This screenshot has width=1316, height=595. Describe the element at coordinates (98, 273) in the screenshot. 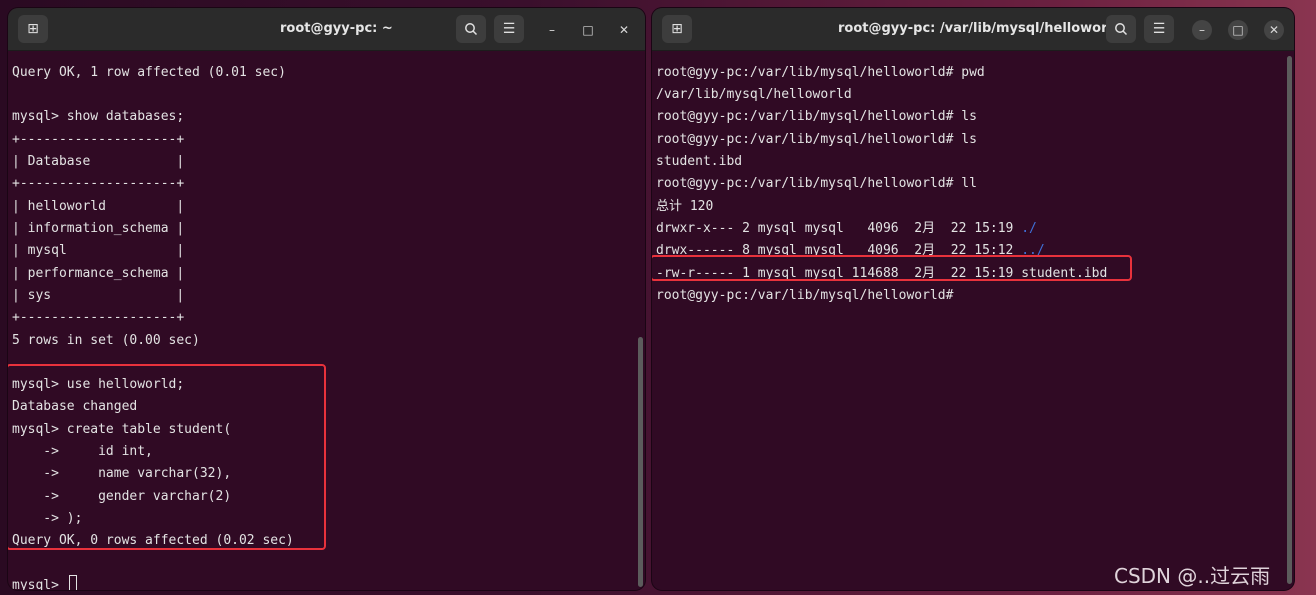

I see `terminal-line: | performance_schema |` at that location.